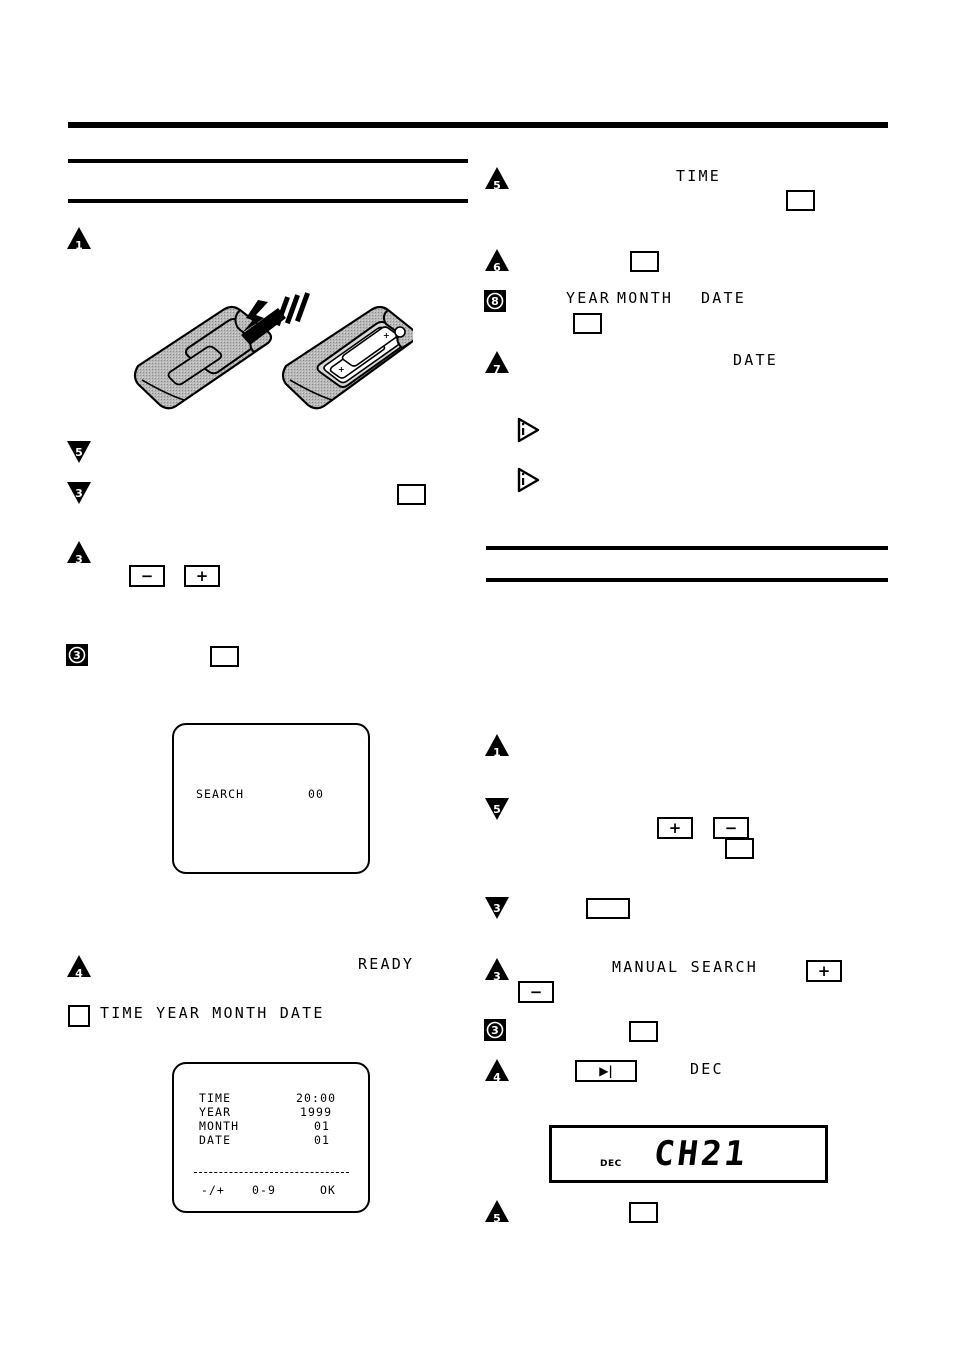 This screenshot has width=954, height=1349. Describe the element at coordinates (316, 794) in the screenshot. I see `tv-screen-search-value: 00` at that location.